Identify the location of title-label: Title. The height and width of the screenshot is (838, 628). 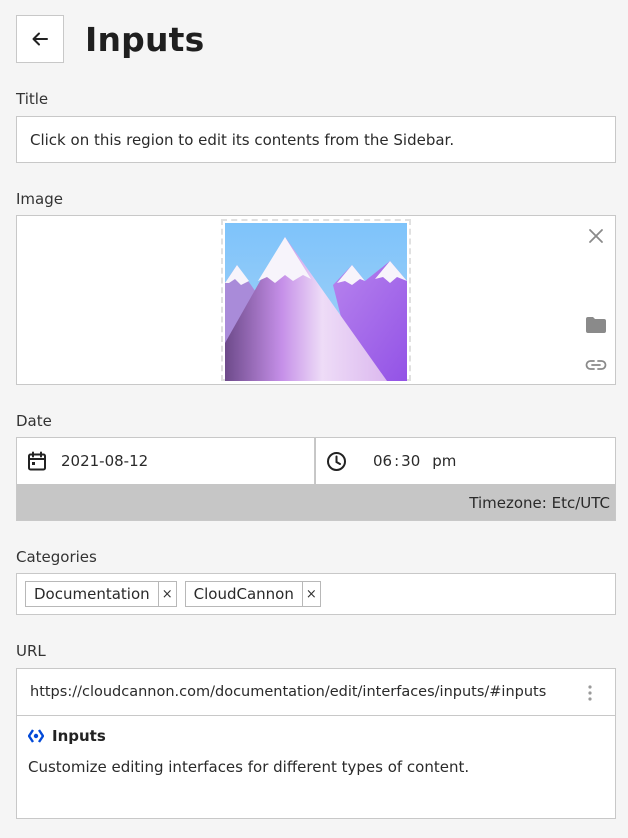
(32, 99).